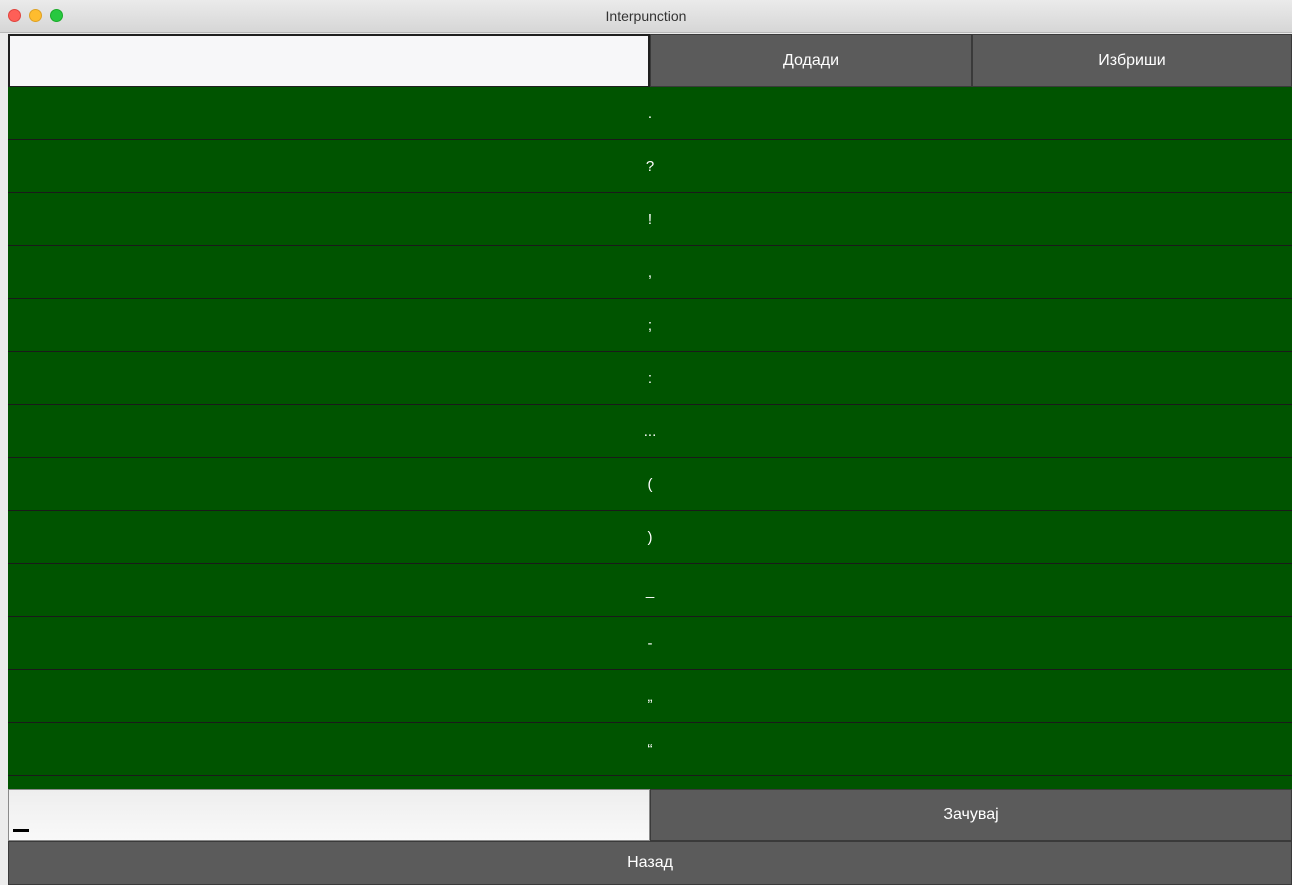 This screenshot has width=1292, height=885. I want to click on list-item: !, so click(650, 219).